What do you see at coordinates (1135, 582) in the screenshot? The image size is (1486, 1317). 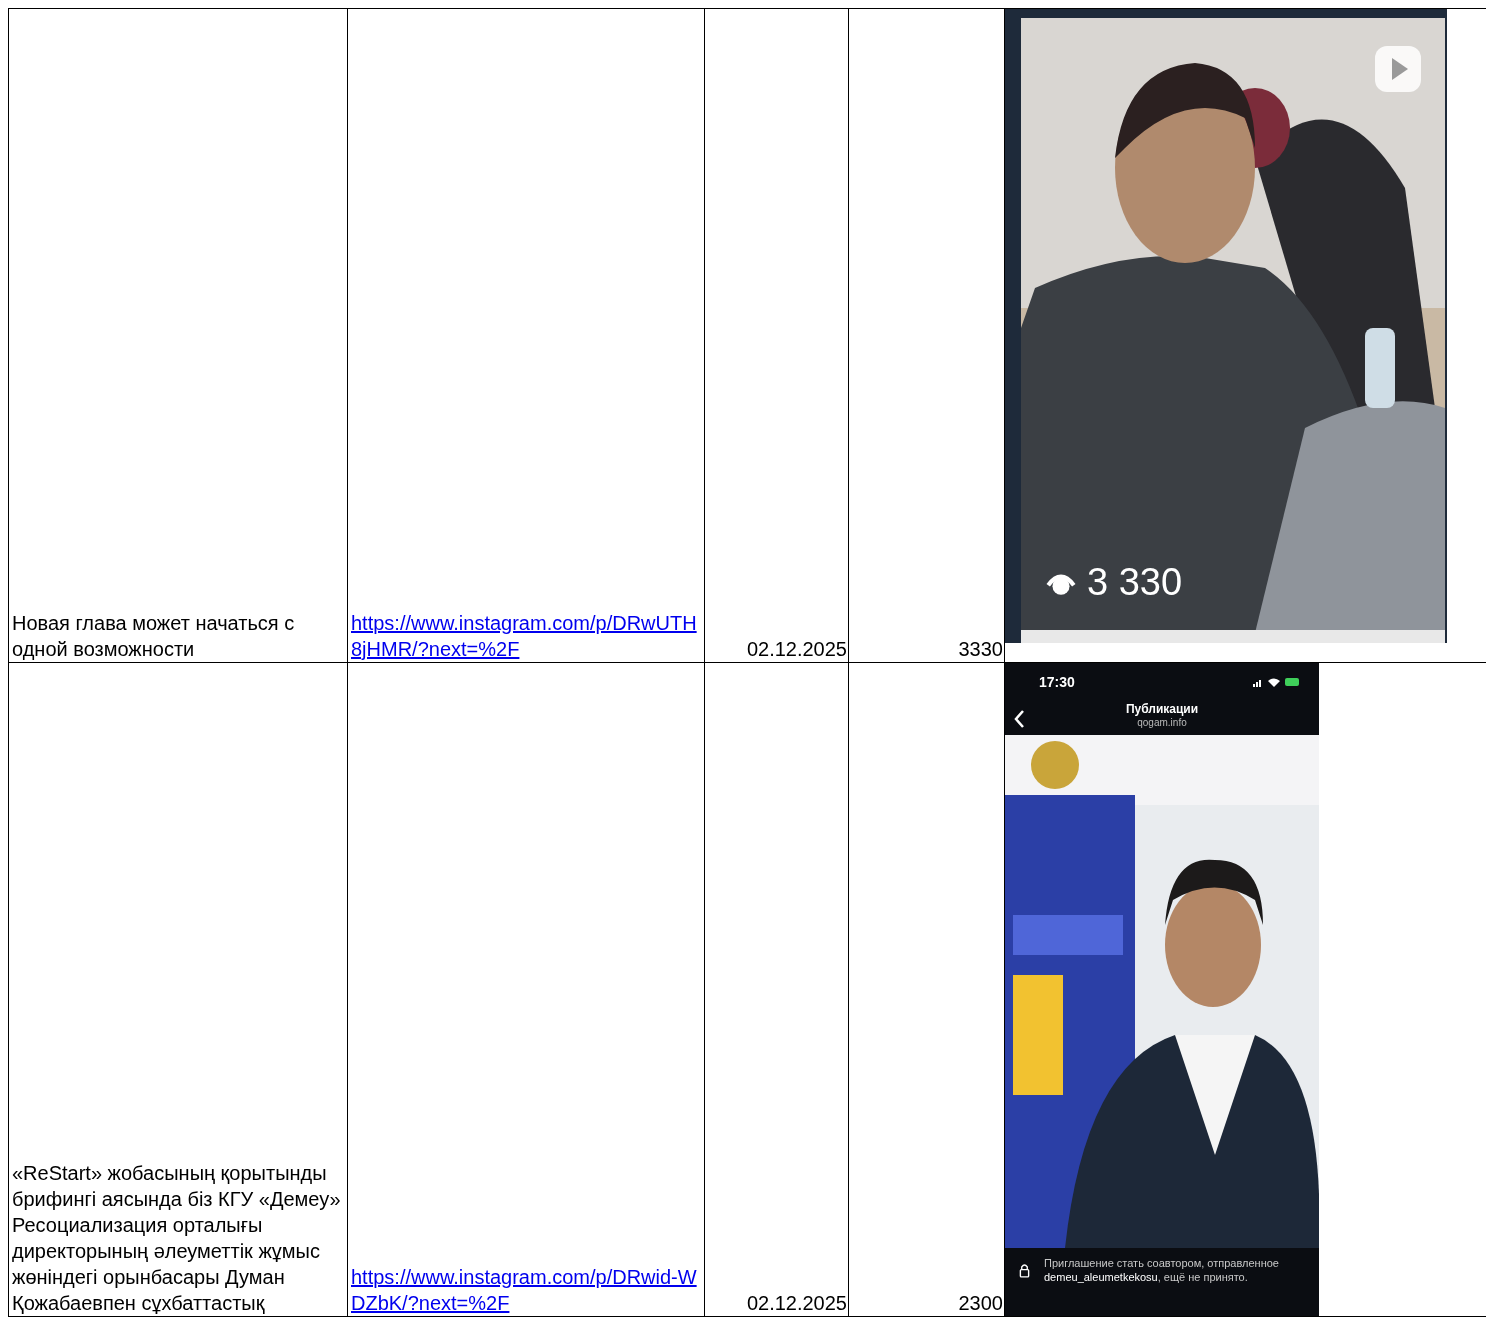 I see `overlay-view-count: 3 330` at bounding box center [1135, 582].